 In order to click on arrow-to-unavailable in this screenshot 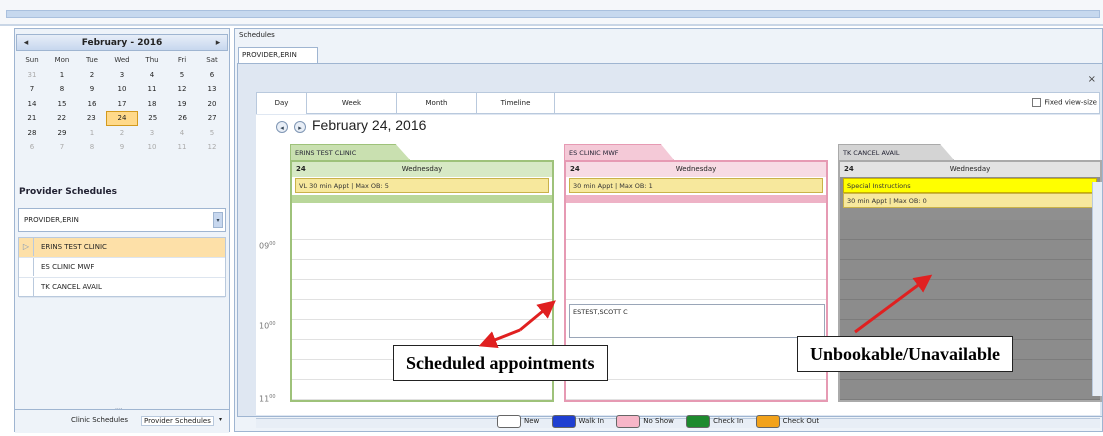, I will do `click(893, 304)`.